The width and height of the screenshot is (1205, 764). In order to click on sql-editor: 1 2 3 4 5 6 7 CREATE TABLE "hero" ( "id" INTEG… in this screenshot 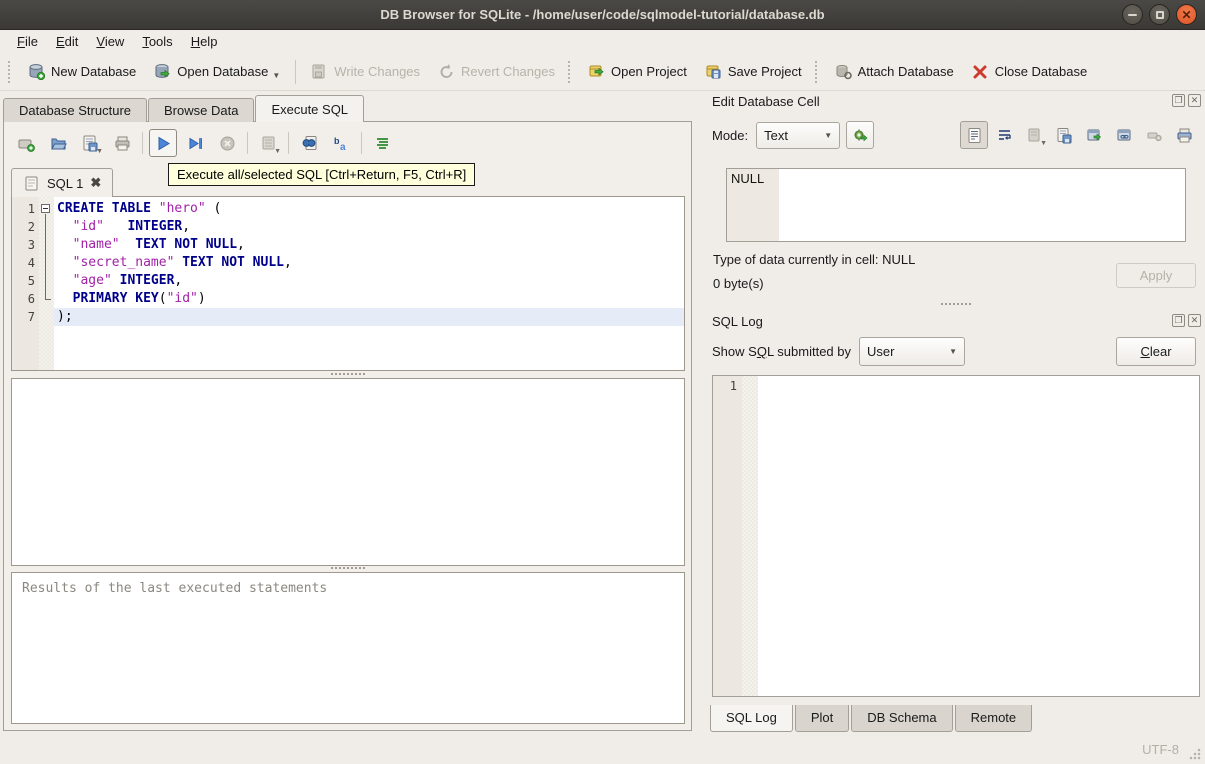, I will do `click(348, 283)`.